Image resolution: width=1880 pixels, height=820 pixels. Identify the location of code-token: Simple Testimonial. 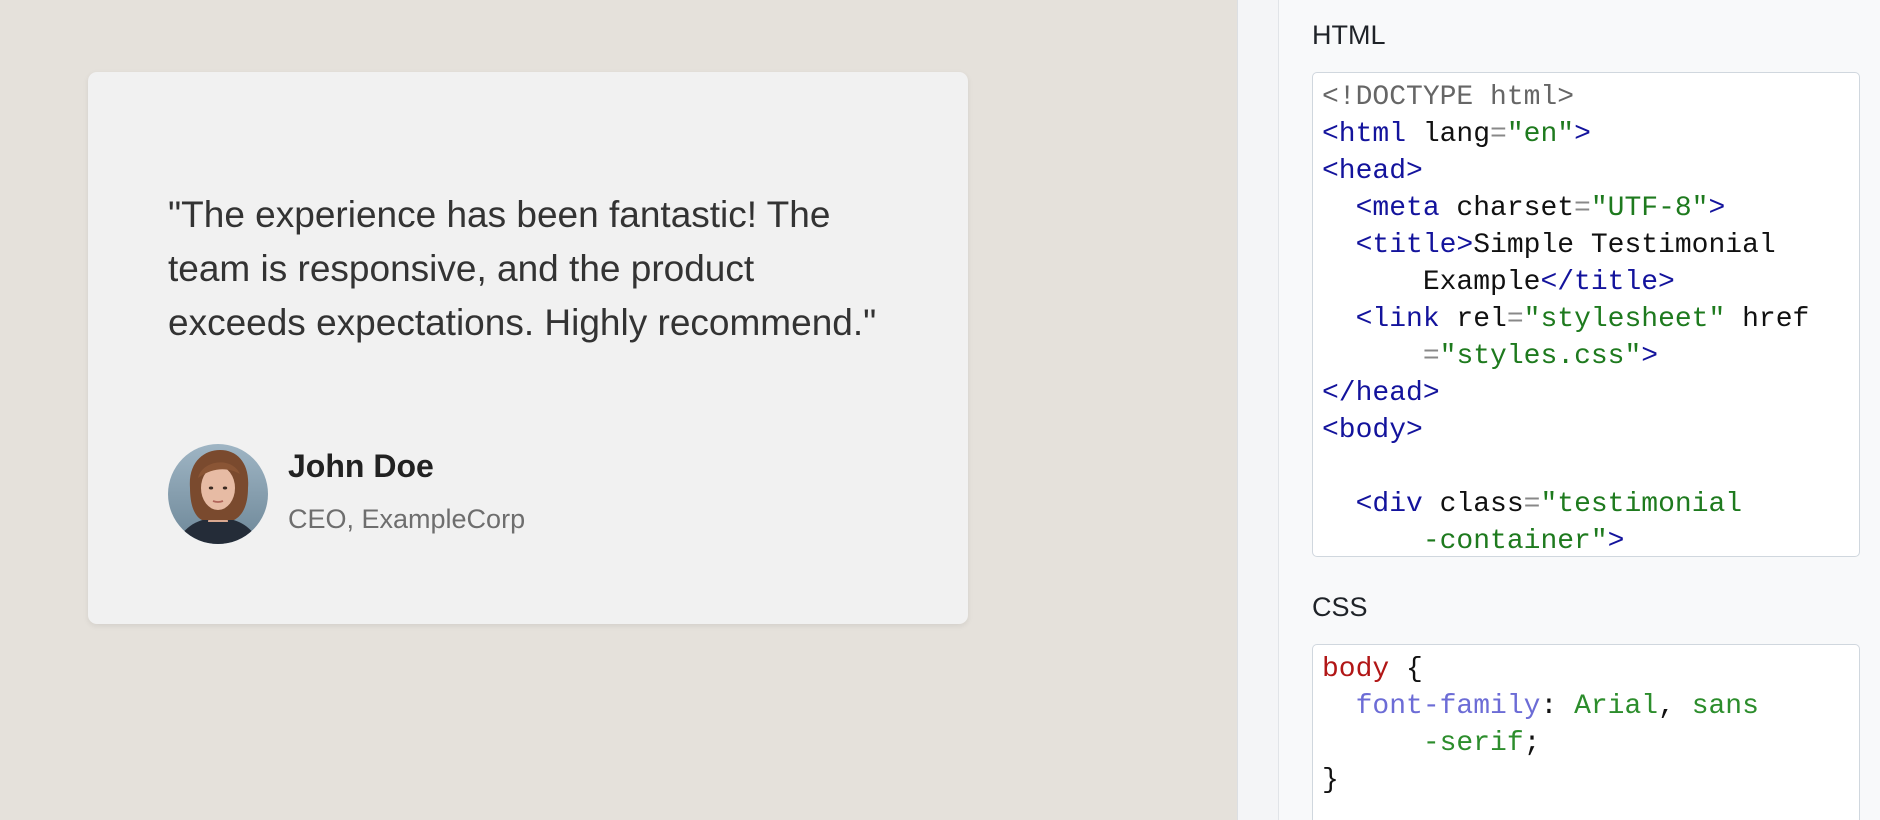
(1624, 245).